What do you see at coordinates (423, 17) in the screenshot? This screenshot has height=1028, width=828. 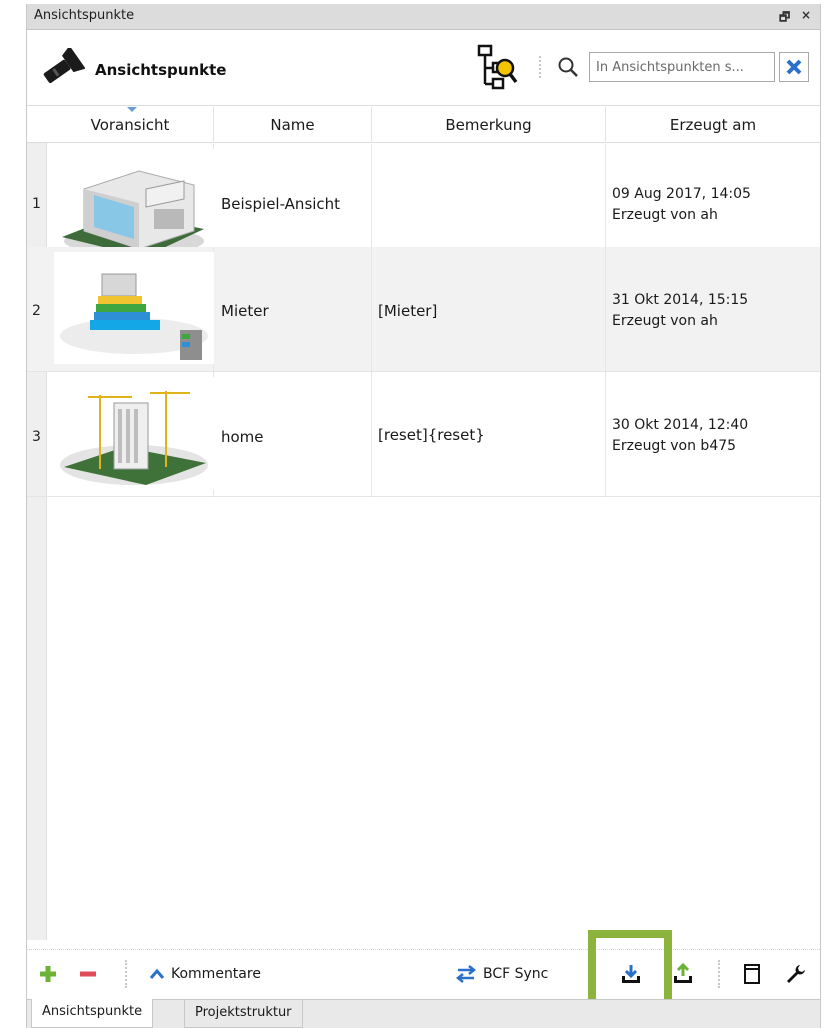 I see `panel-titlebar: Ansichtspunkte 🗗 ×` at bounding box center [423, 17].